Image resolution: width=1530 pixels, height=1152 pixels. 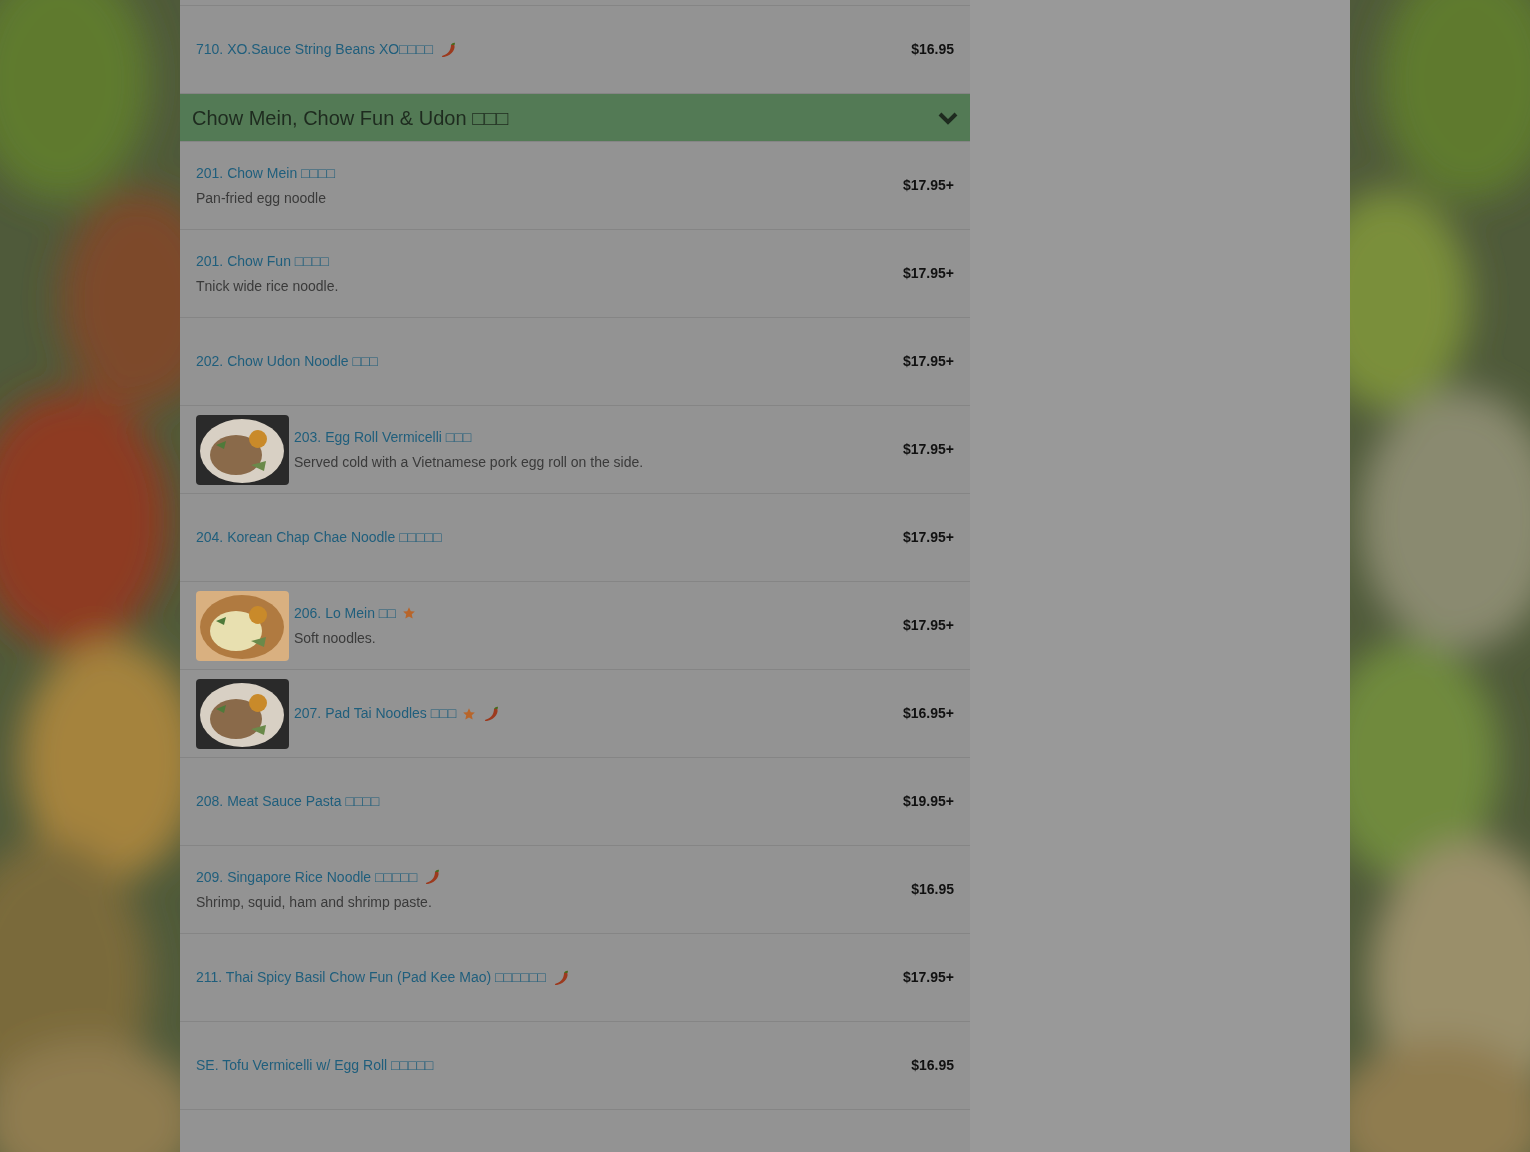 What do you see at coordinates (948, 117) in the screenshot?
I see `chevron-down-icon` at bounding box center [948, 117].